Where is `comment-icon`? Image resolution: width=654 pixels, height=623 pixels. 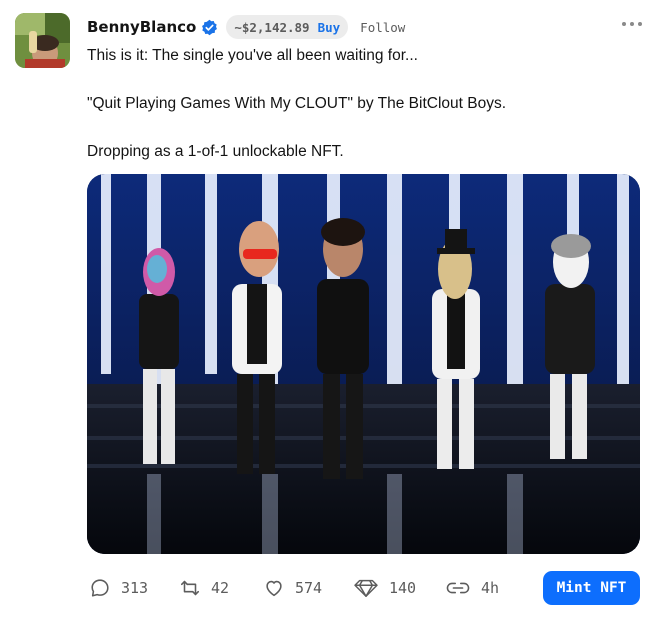 comment-icon is located at coordinates (100, 588).